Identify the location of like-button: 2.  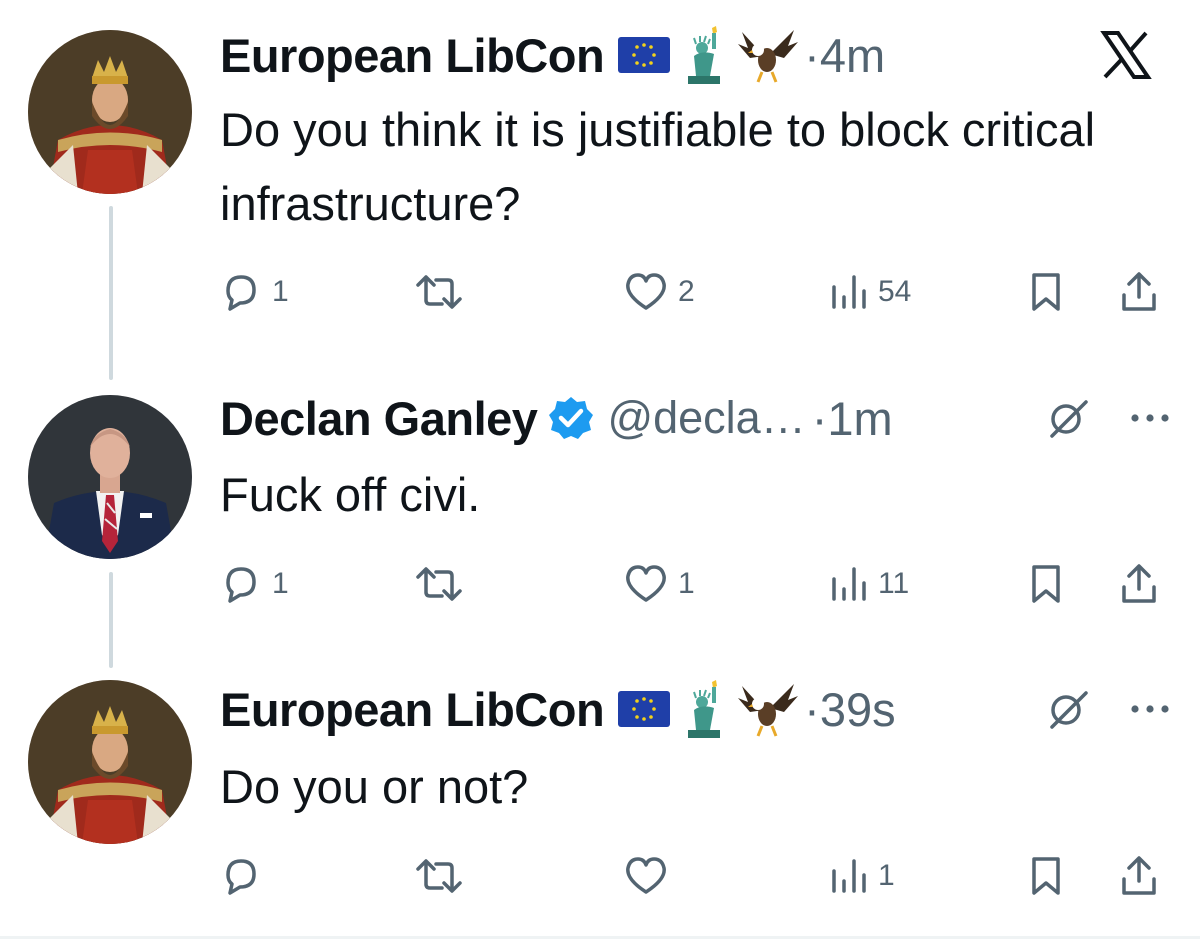
(658, 292).